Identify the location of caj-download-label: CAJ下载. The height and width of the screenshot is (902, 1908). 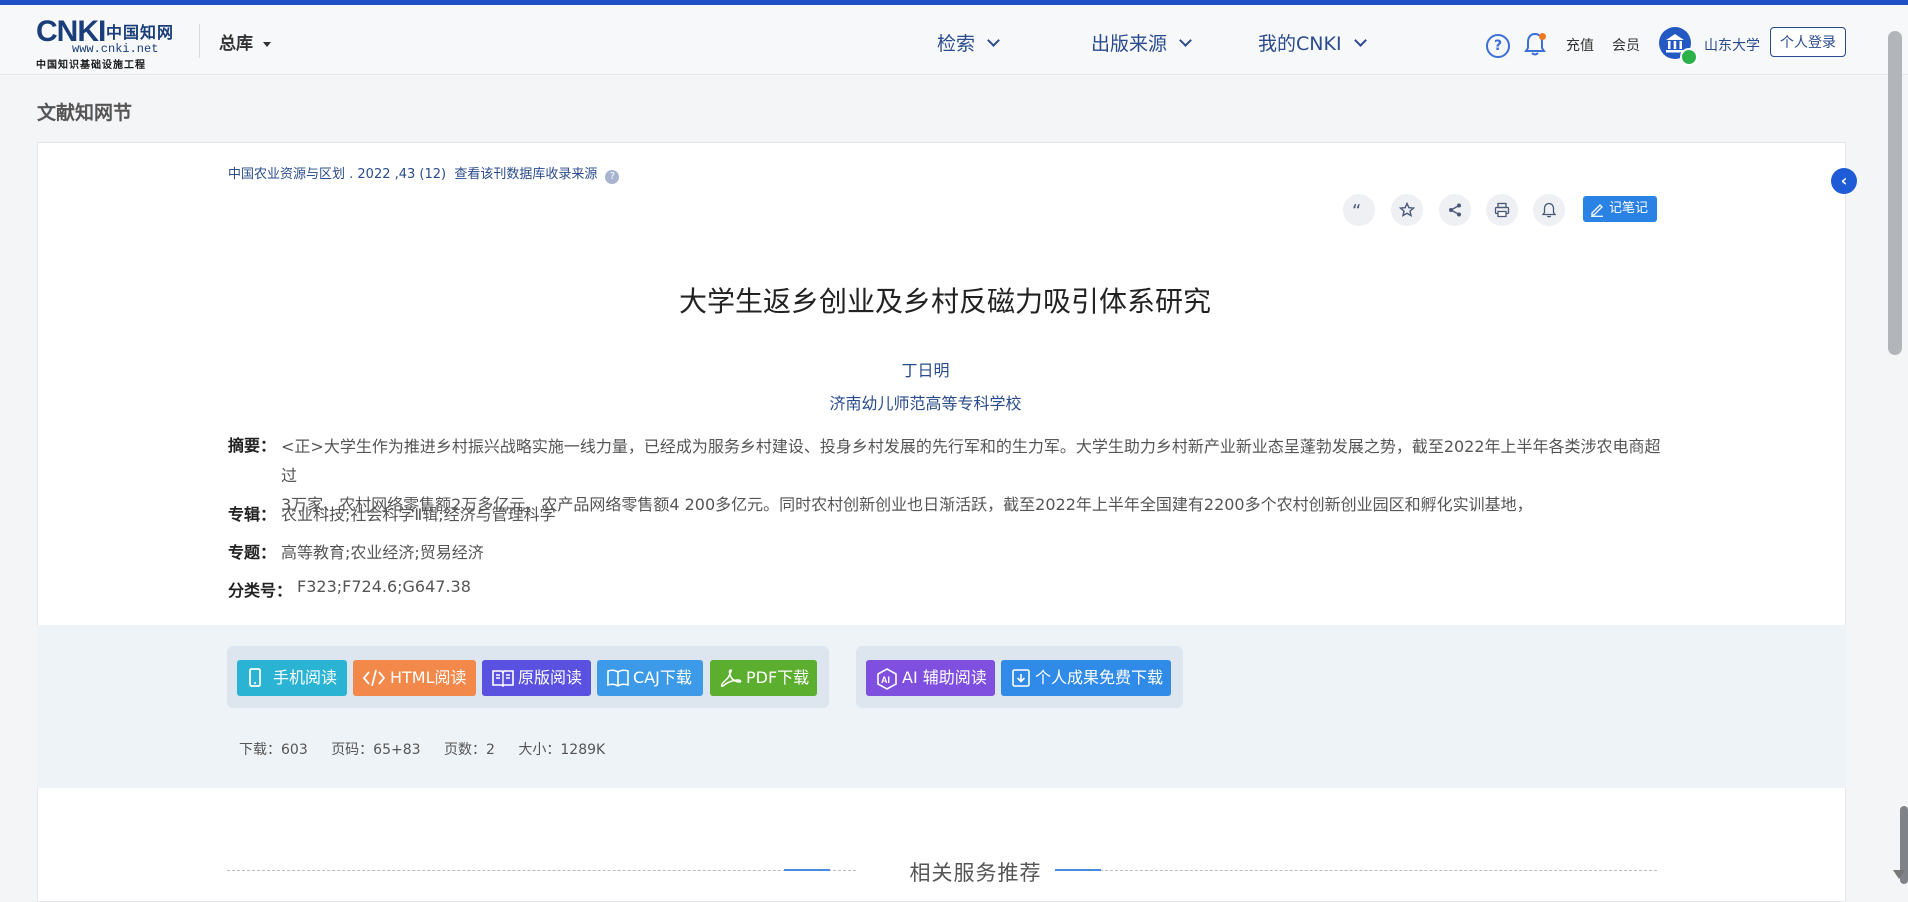
(662, 677).